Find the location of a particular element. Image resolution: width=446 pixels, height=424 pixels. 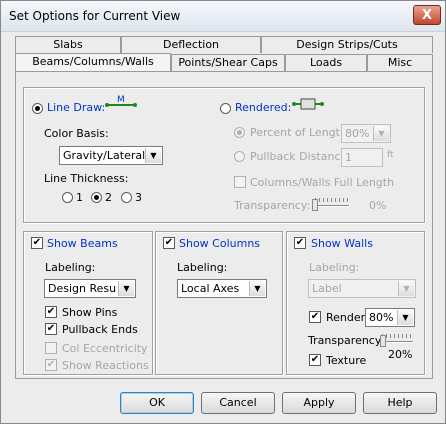

columns-labeling-label: Labeling: is located at coordinates (202, 267).